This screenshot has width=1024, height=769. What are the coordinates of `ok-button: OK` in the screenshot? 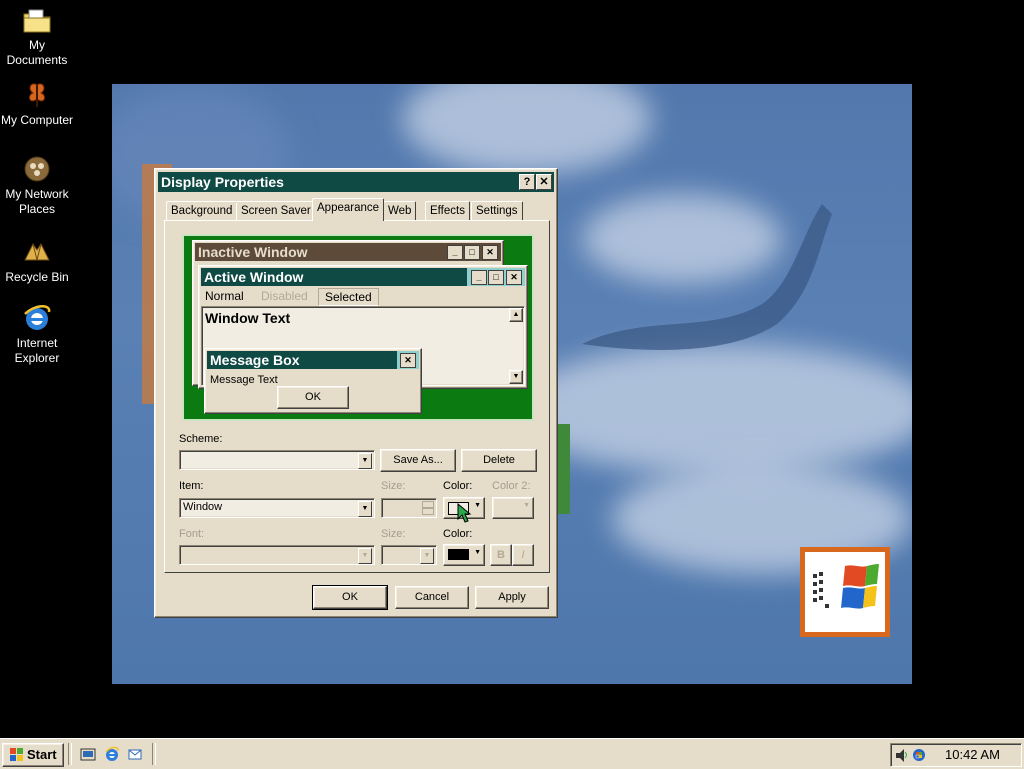 It's located at (350, 597).